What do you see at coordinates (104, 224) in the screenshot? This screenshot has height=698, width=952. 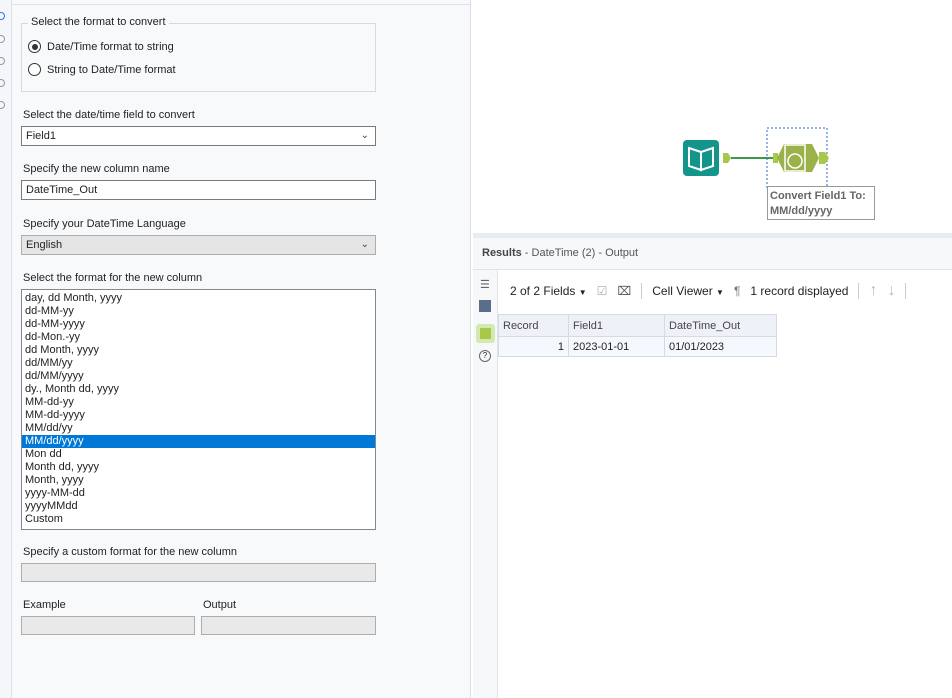 I see `language-label: Specify your DateTime Language` at bounding box center [104, 224].